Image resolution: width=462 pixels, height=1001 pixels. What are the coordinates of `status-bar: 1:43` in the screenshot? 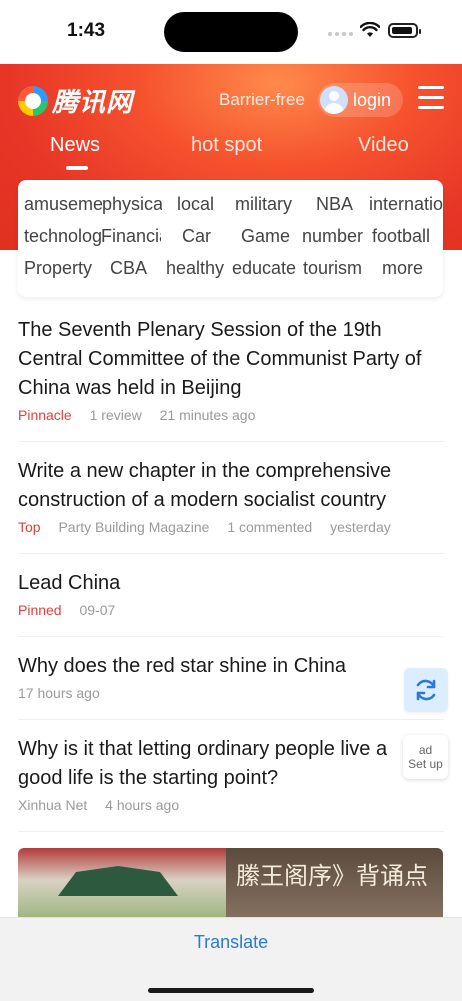 It's located at (231, 32).